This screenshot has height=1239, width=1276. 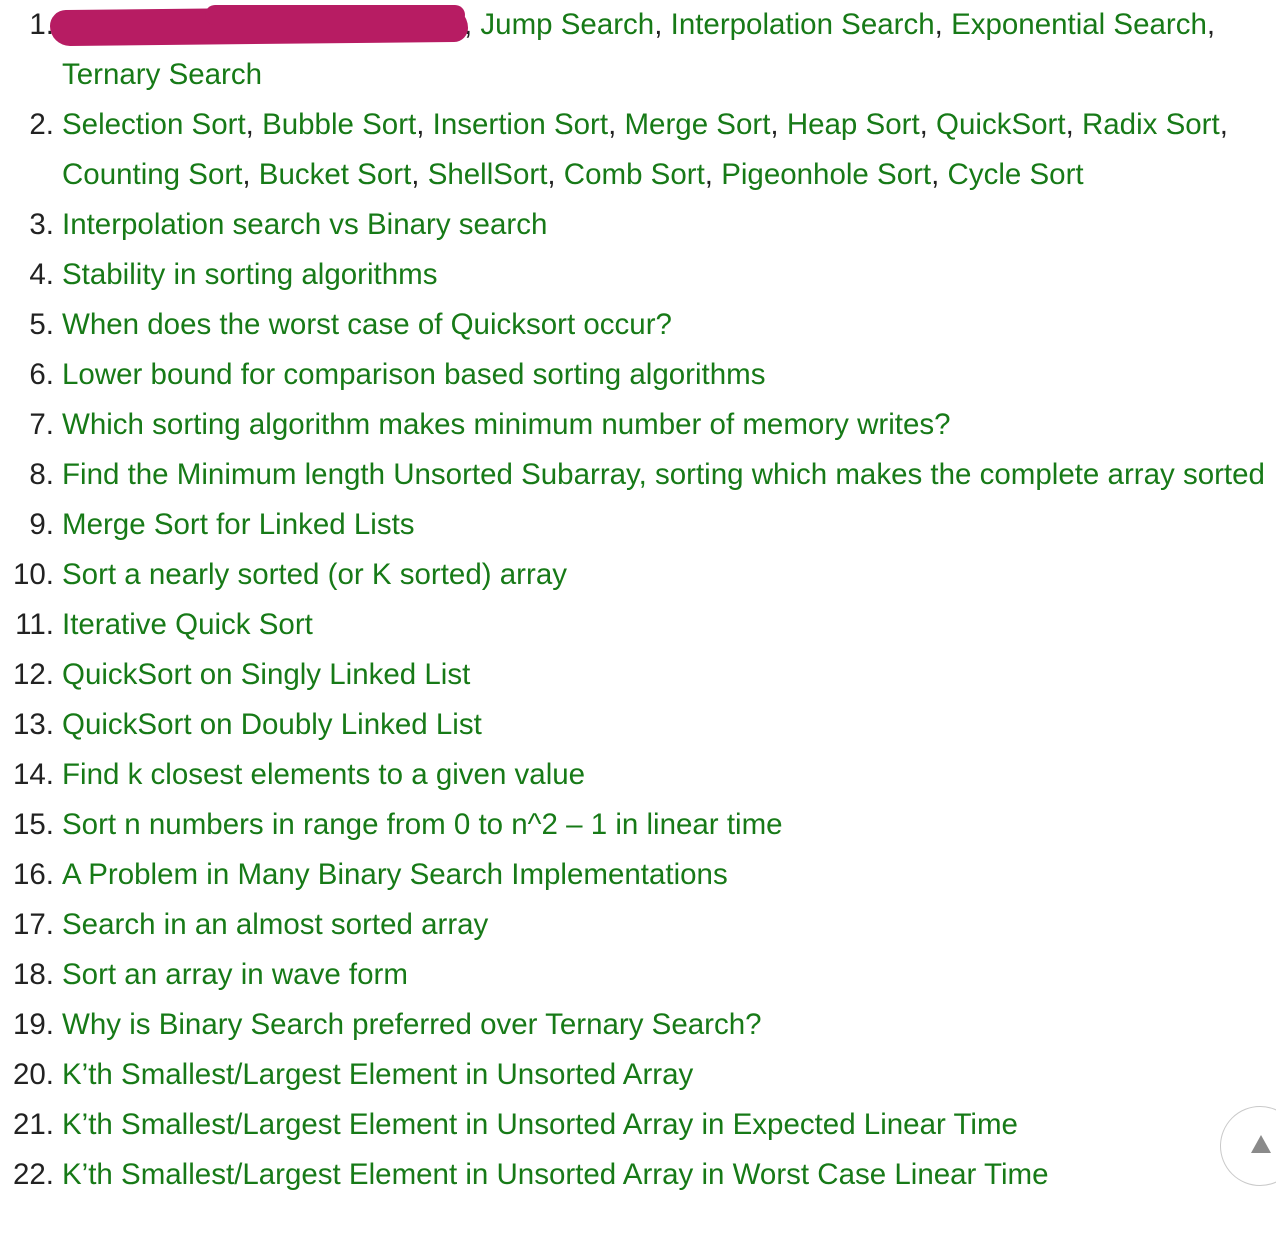 What do you see at coordinates (1016, 174) in the screenshot?
I see `article-link: Cycle Sort` at bounding box center [1016, 174].